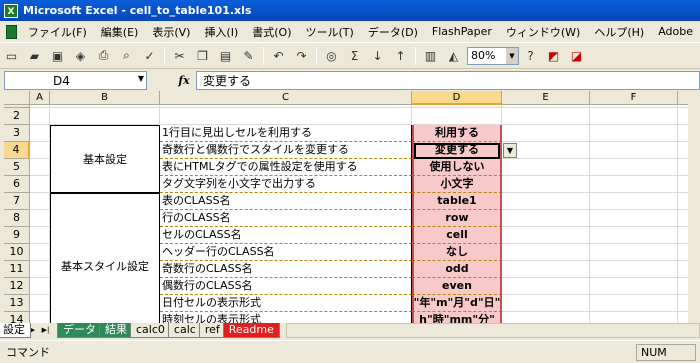 This screenshot has width=700, height=363. What do you see at coordinates (448, 80) in the screenshot?
I see `formula-input: 変更する` at bounding box center [448, 80].